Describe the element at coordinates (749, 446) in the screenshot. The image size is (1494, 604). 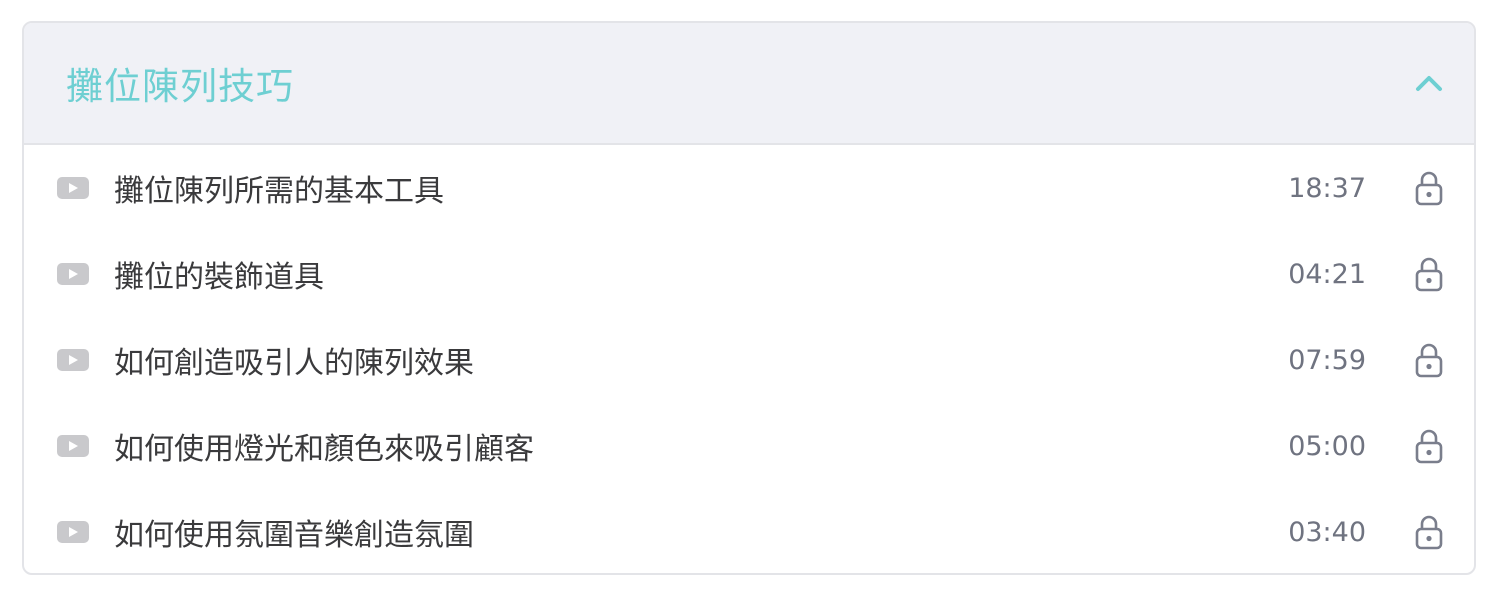
I see `lesson-row: 如何使用燈光和顏色來吸引顧客 05:00` at that location.